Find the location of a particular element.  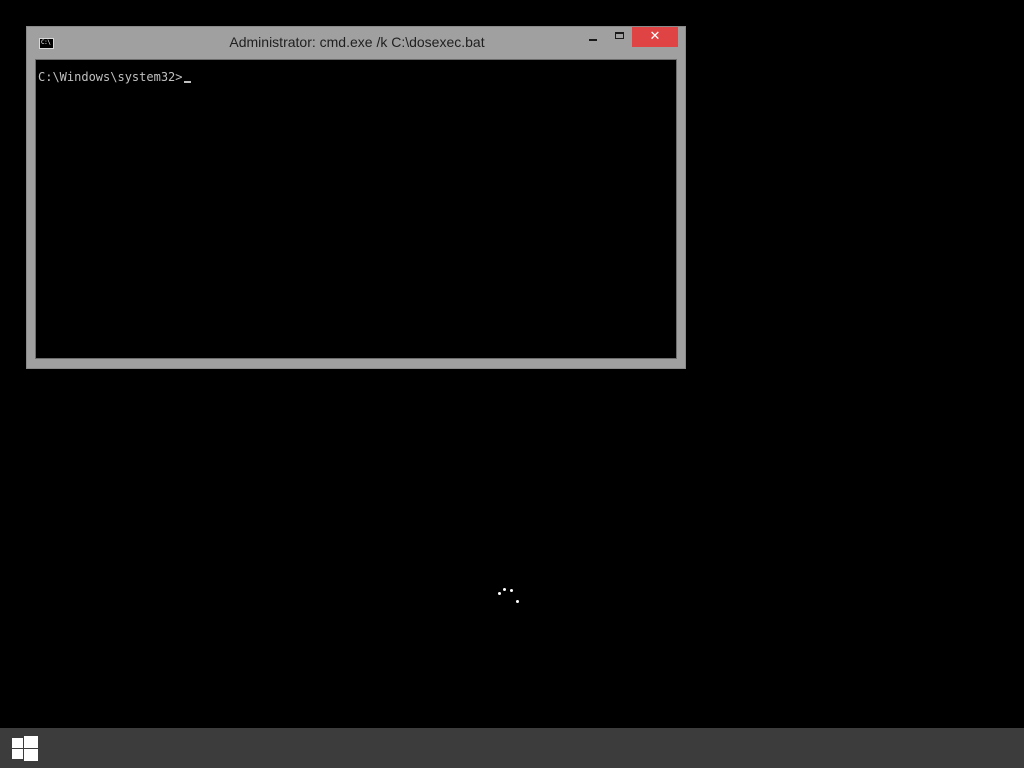

window-title: Administrator: cmd.exe /k C:\dosexec.bat is located at coordinates (357, 42).